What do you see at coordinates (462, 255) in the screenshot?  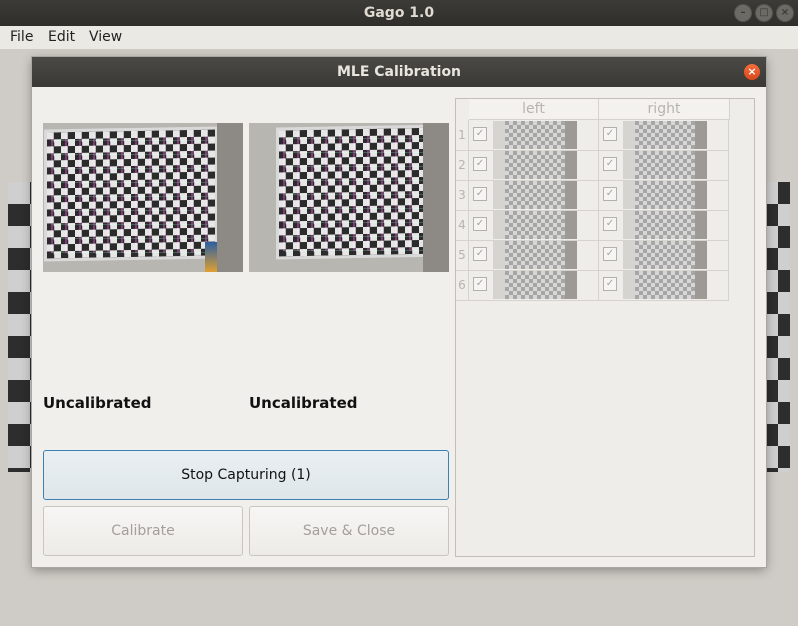 I see `row-number: 5` at bounding box center [462, 255].